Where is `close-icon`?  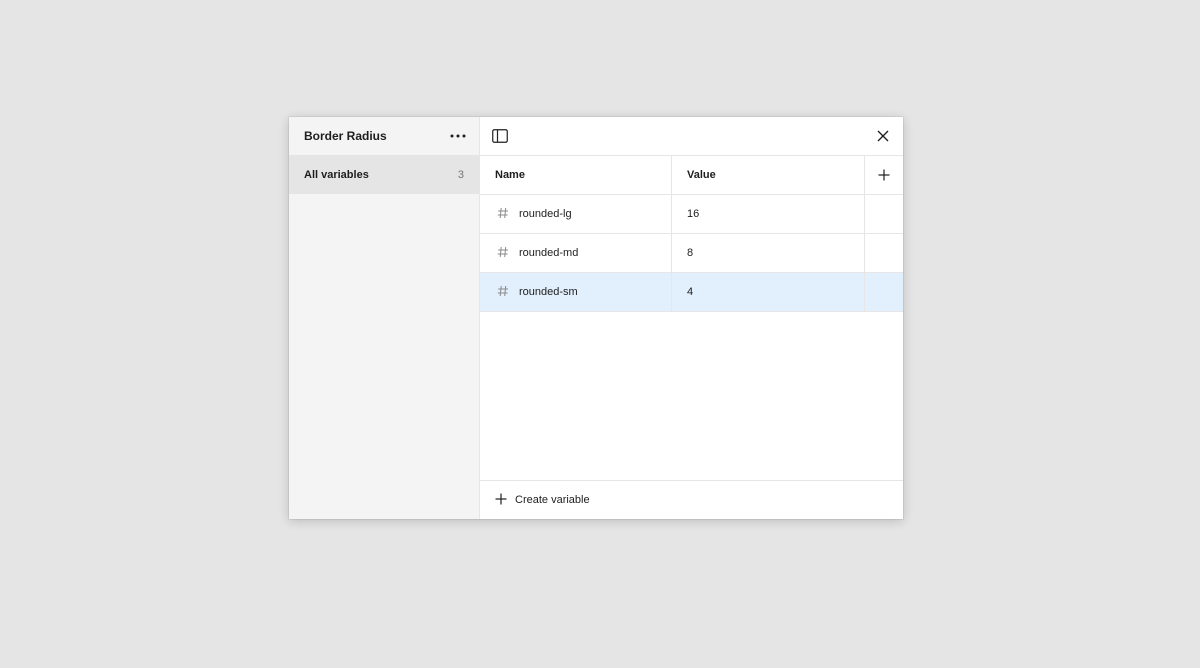 close-icon is located at coordinates (883, 136).